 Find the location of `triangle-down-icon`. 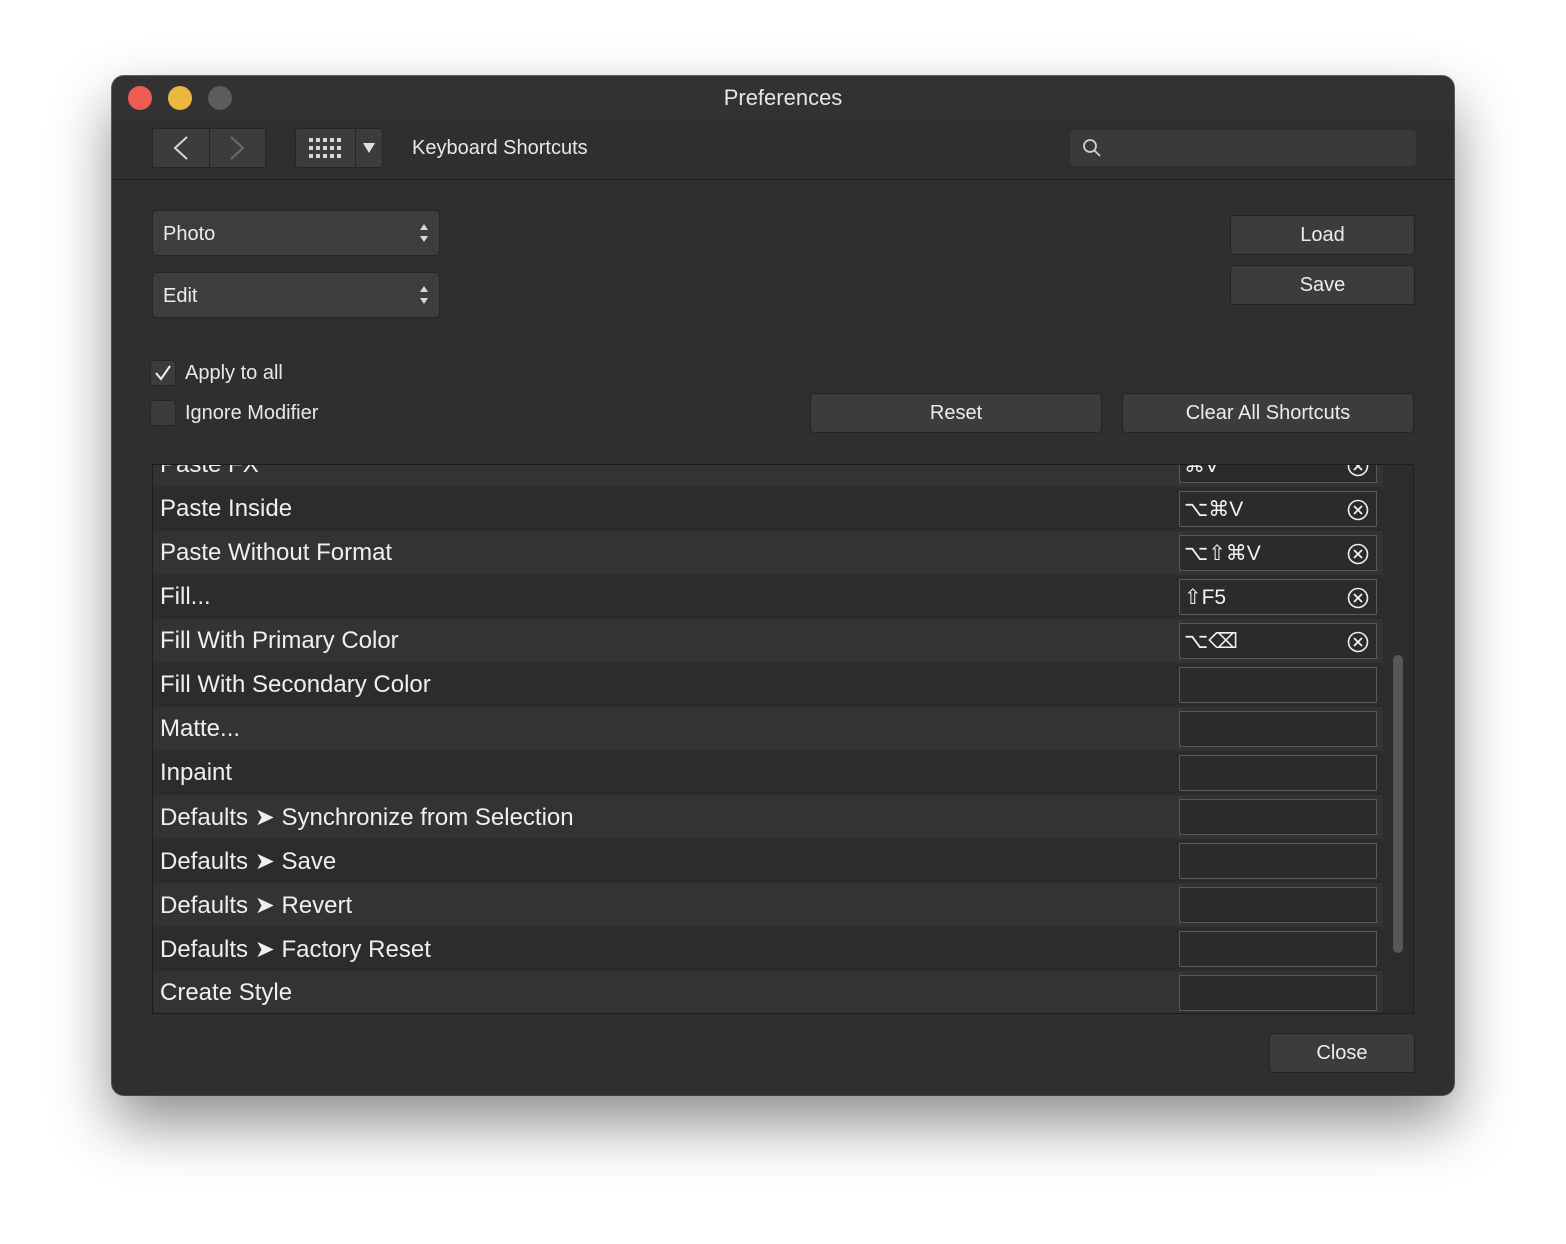

triangle-down-icon is located at coordinates (369, 148).